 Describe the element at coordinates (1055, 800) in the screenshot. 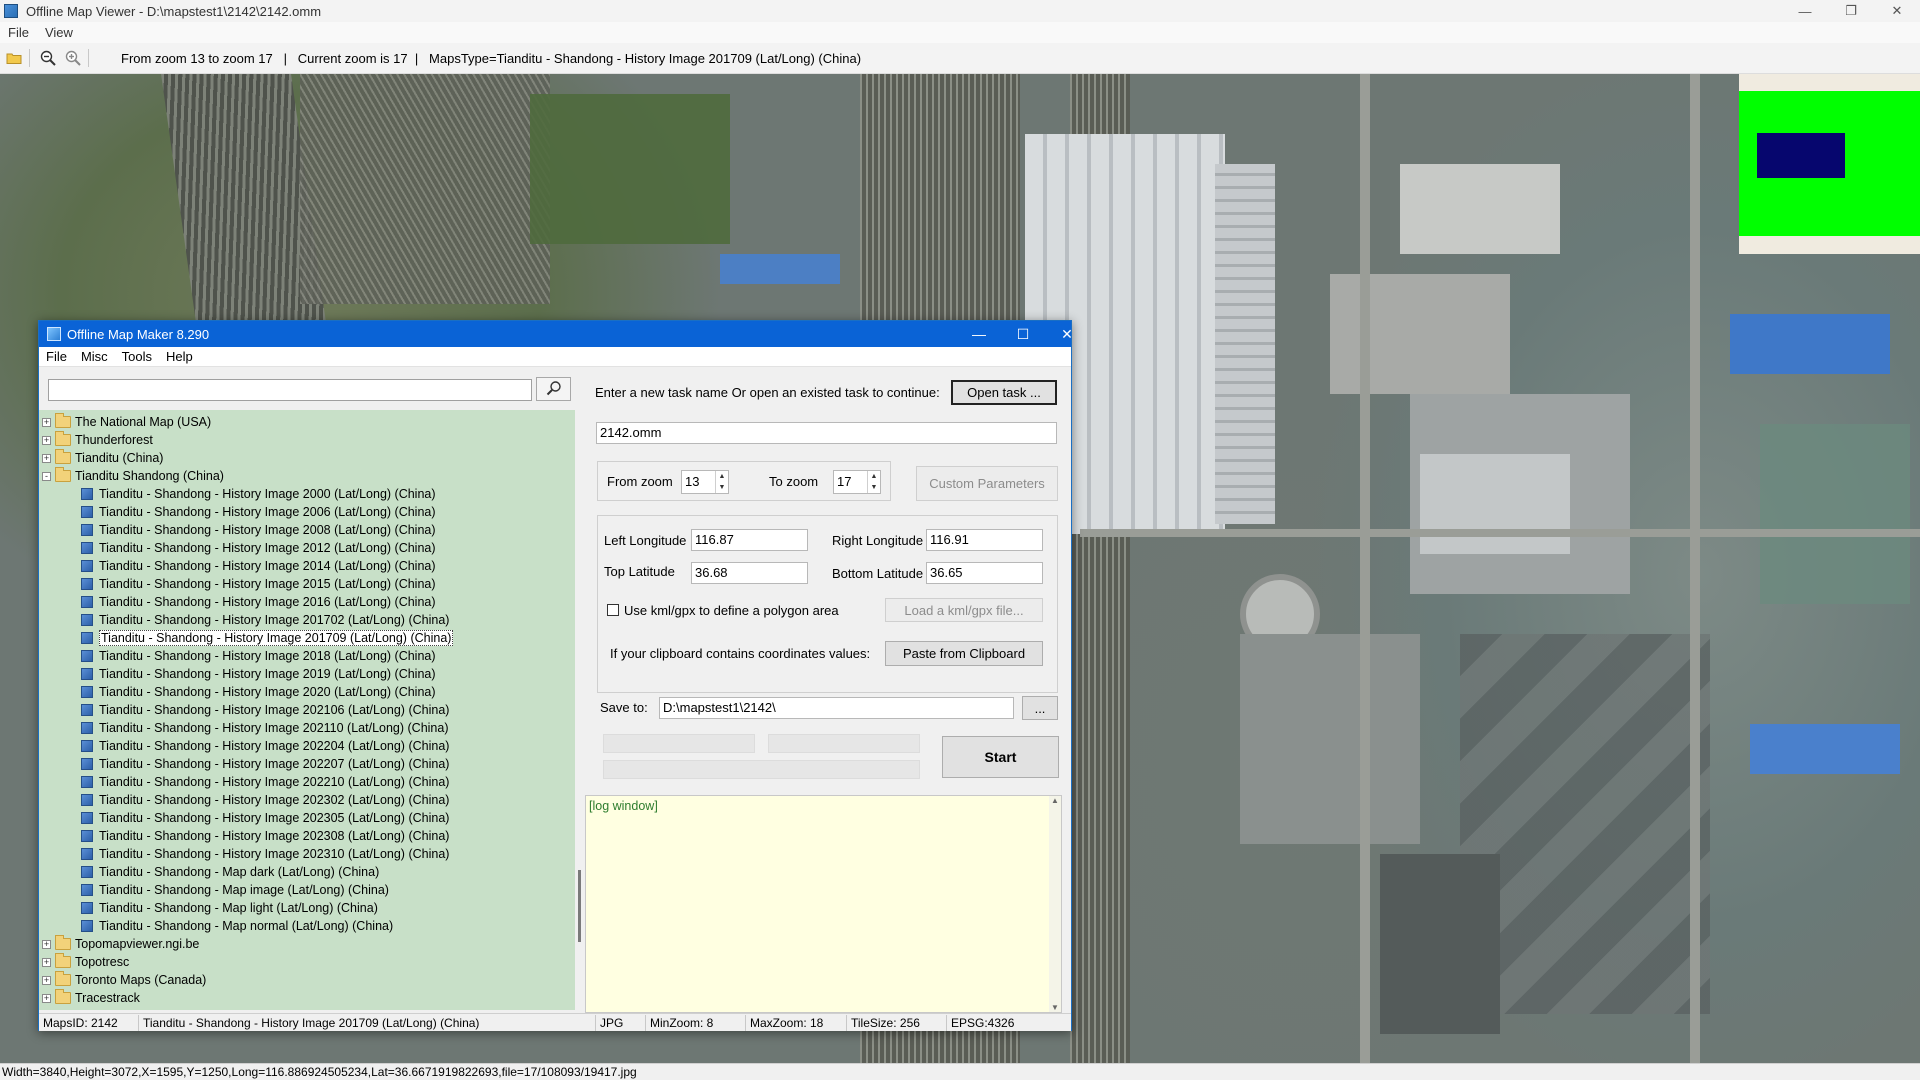

I see `scroll-up-icon: ▲` at that location.